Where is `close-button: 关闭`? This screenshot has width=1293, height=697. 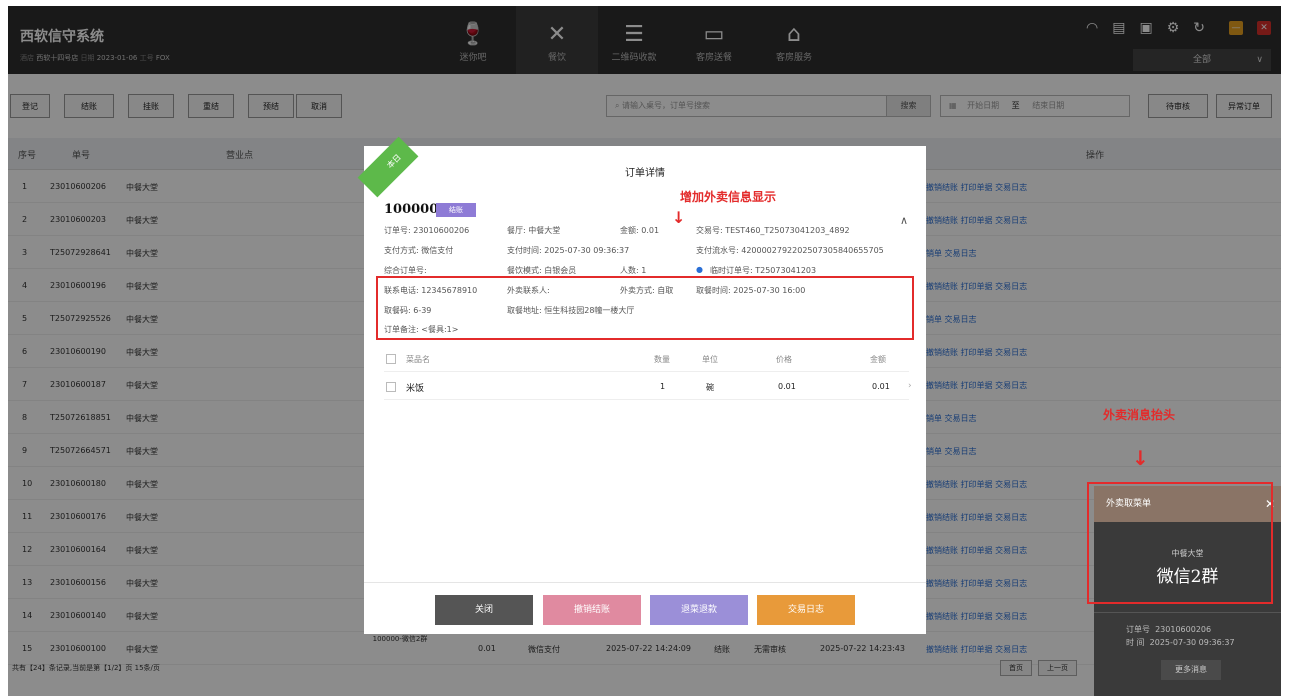 close-button: 关闭 is located at coordinates (484, 610).